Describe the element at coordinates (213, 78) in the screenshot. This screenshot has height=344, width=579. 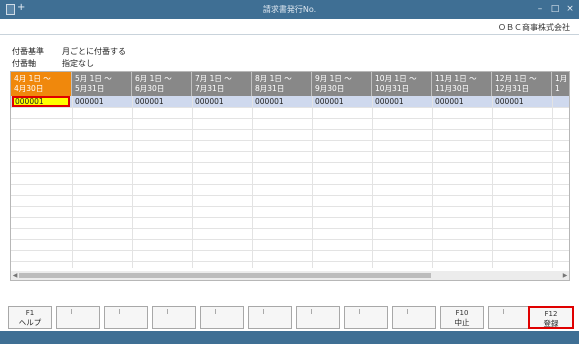
I see `column-header-start: 7月 1日 ～` at that location.